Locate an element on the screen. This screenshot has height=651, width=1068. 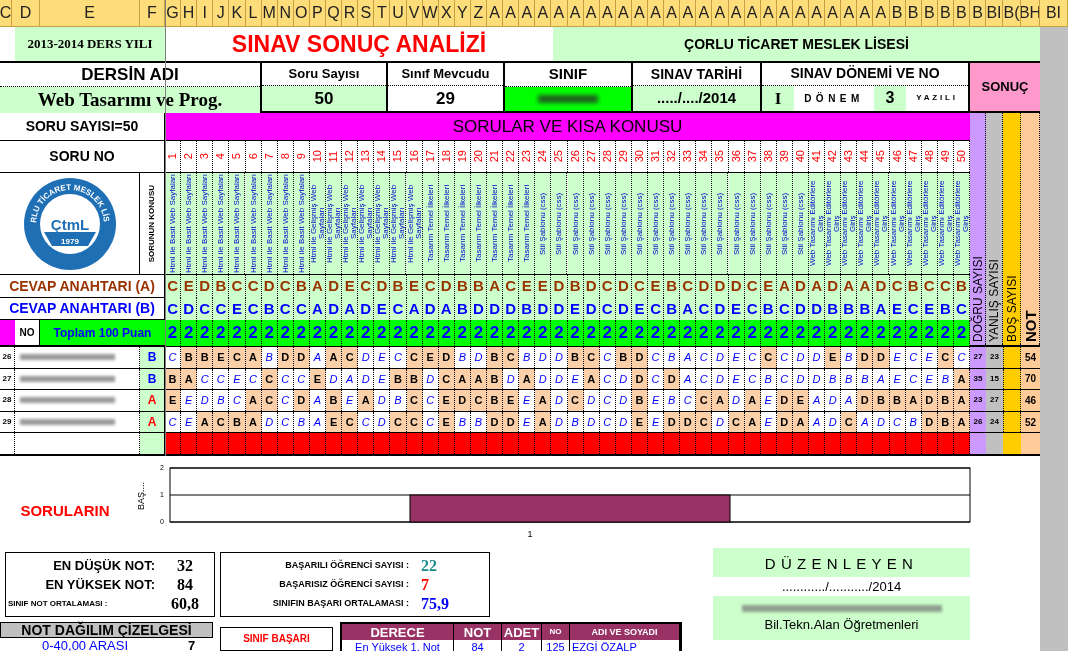
column-header: DERECE is located at coordinates (398, 632).